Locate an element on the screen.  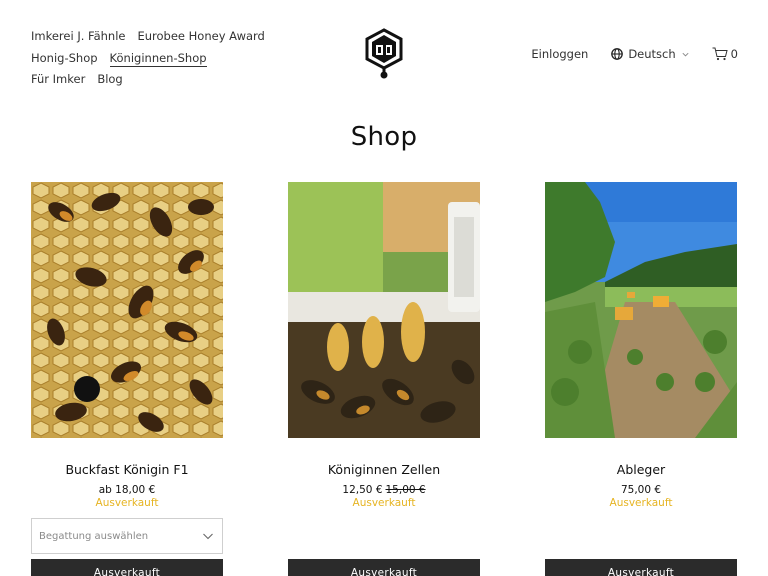
nav-link-fuer-imker: Für Imker is located at coordinates (58, 80).